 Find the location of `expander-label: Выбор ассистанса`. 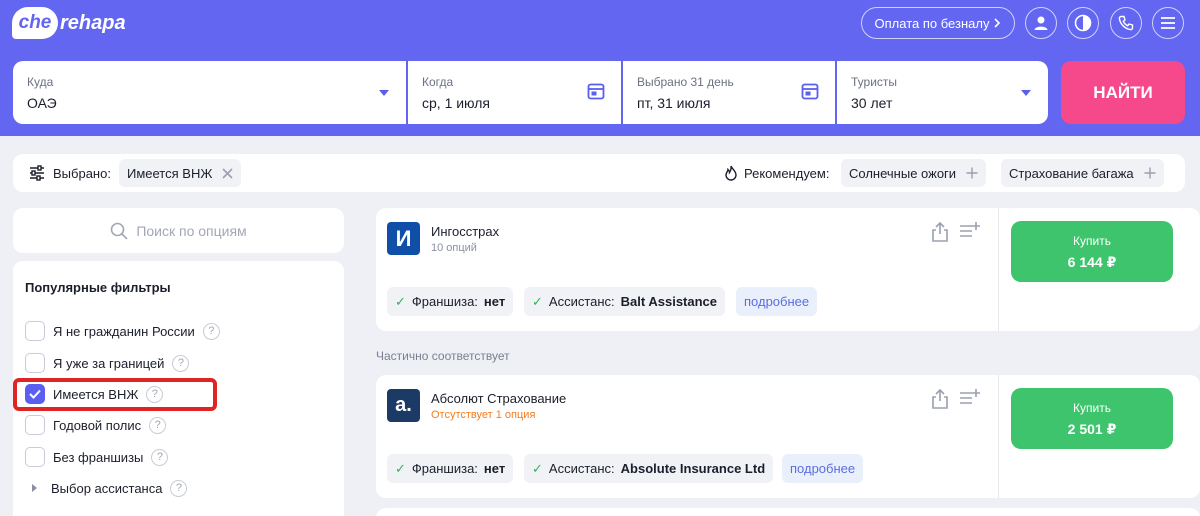

expander-label: Выбор ассистанса is located at coordinates (107, 488).